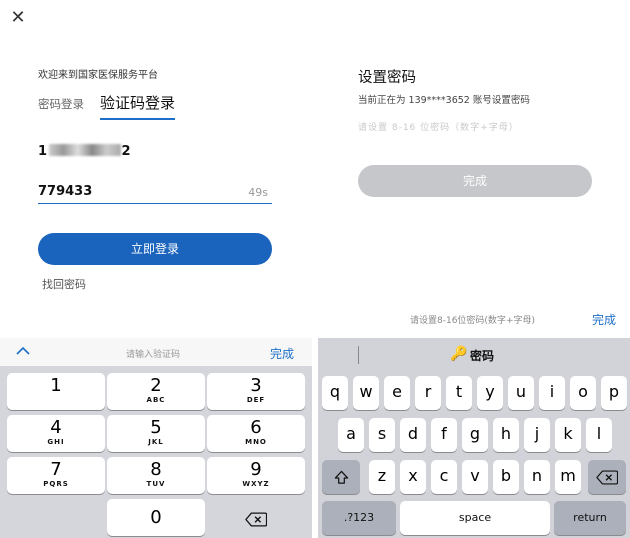 The image size is (630, 538). Describe the element at coordinates (98, 75) in the screenshot. I see `welcome-text: 欢迎来到国家医保服务平台` at that location.